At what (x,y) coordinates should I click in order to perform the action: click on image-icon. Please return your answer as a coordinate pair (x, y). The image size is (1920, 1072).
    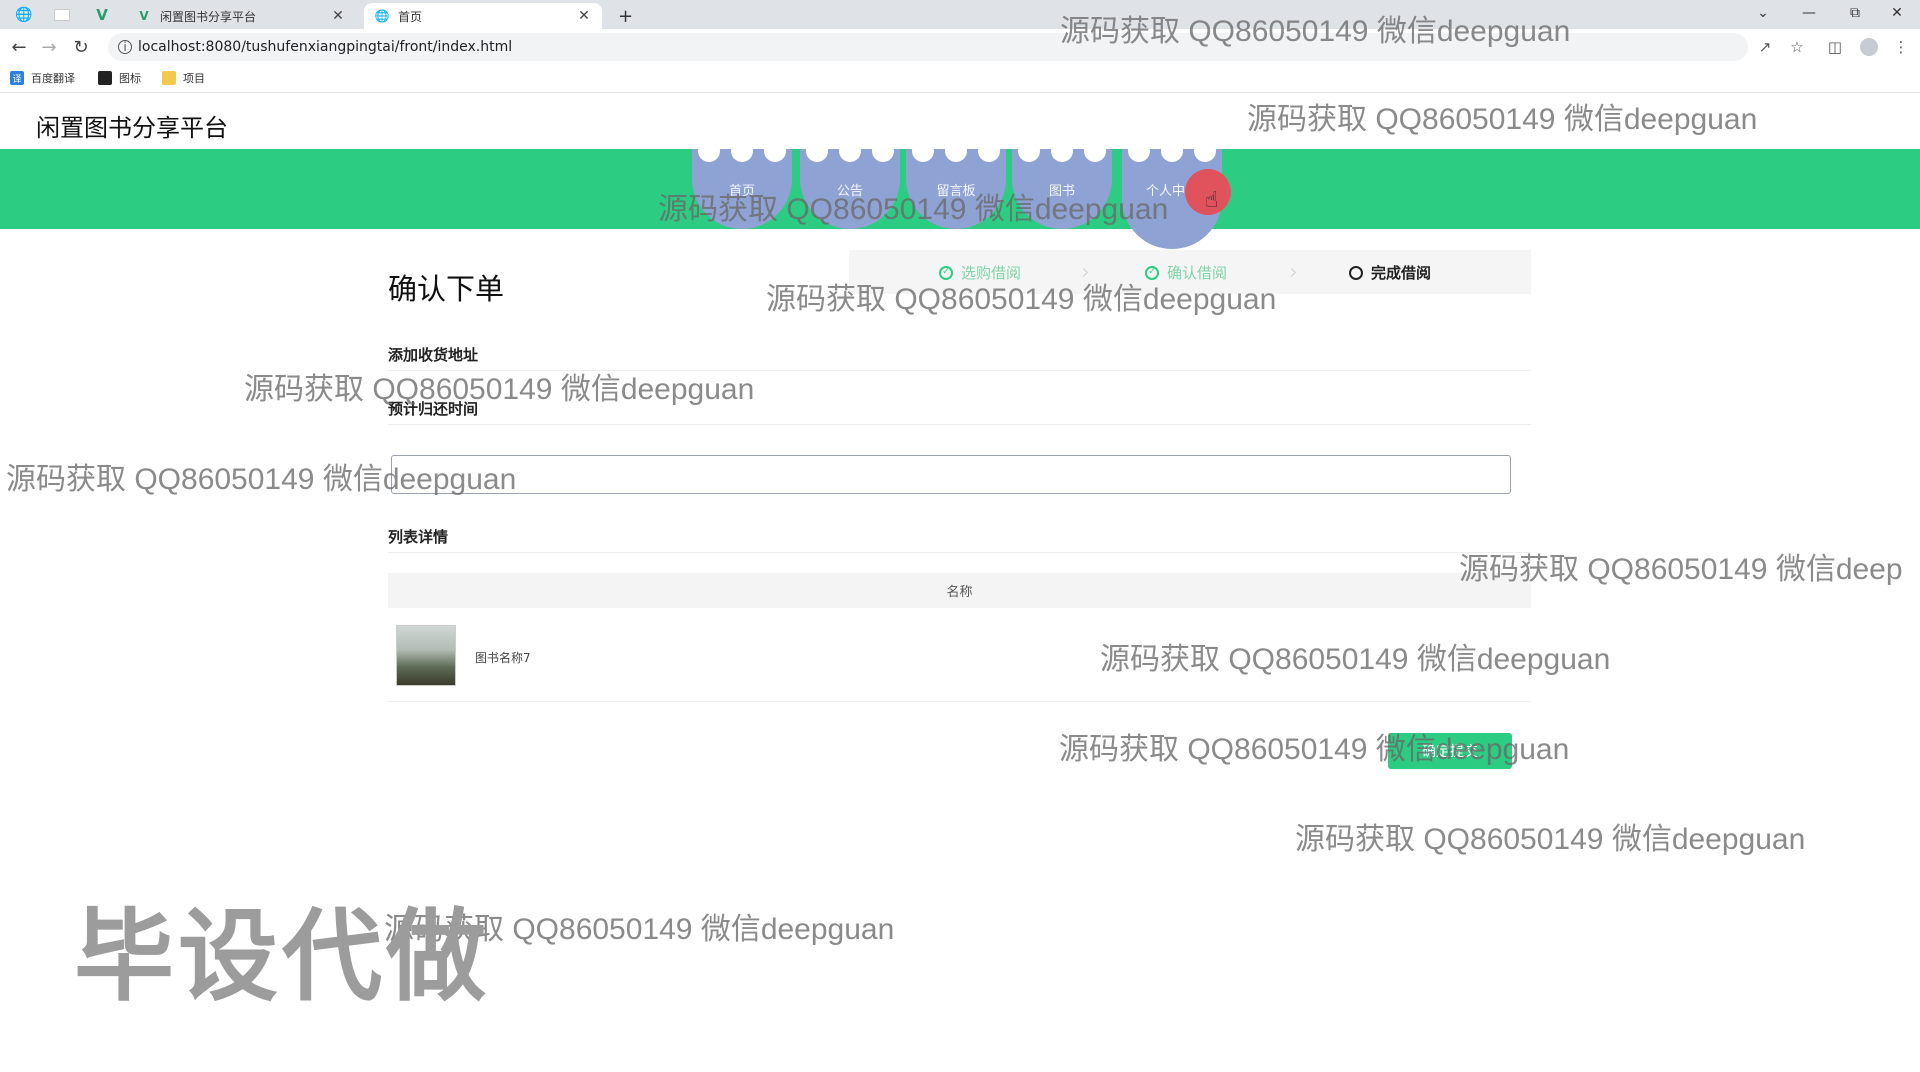
    Looking at the image, I should click on (105, 78).